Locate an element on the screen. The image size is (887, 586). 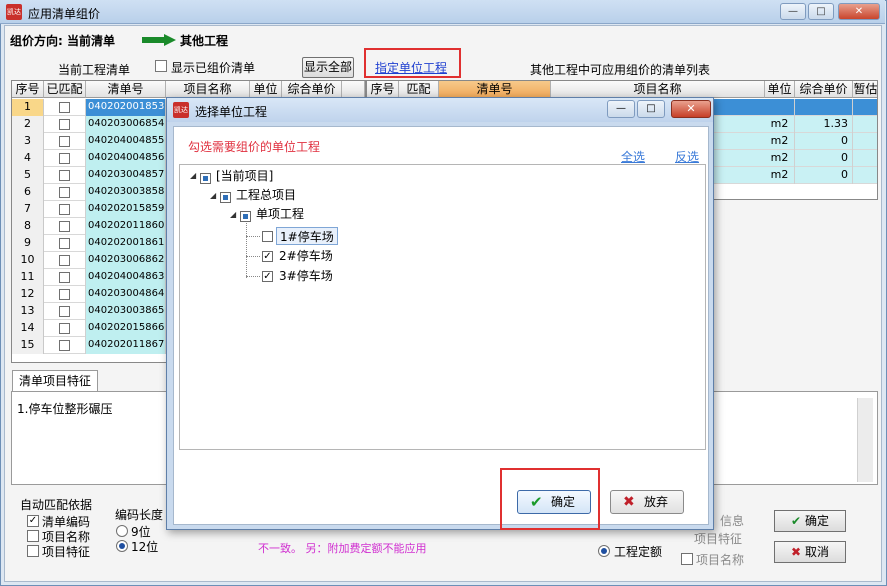
unit-checkbox-3: ✓ is located at coordinates (267, 276).